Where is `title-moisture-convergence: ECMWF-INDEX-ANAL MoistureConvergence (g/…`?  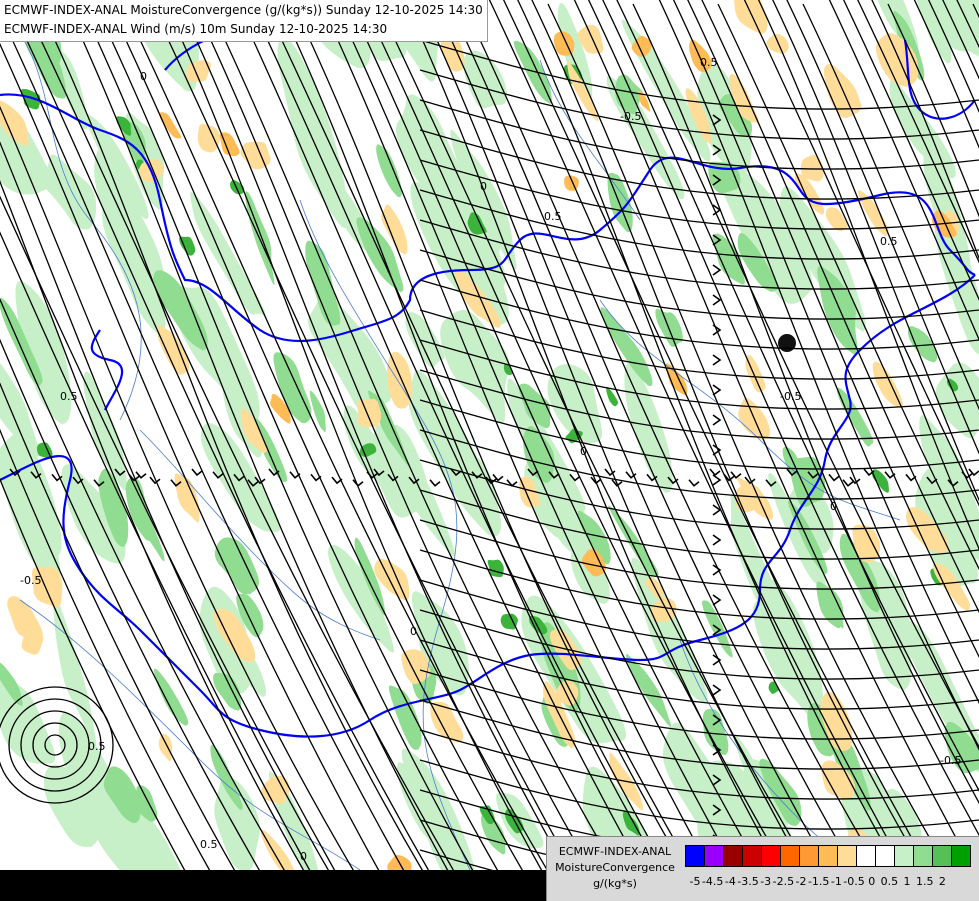 title-moisture-convergence: ECMWF-INDEX-ANAL MoistureConvergence (g/… is located at coordinates (243, 10).